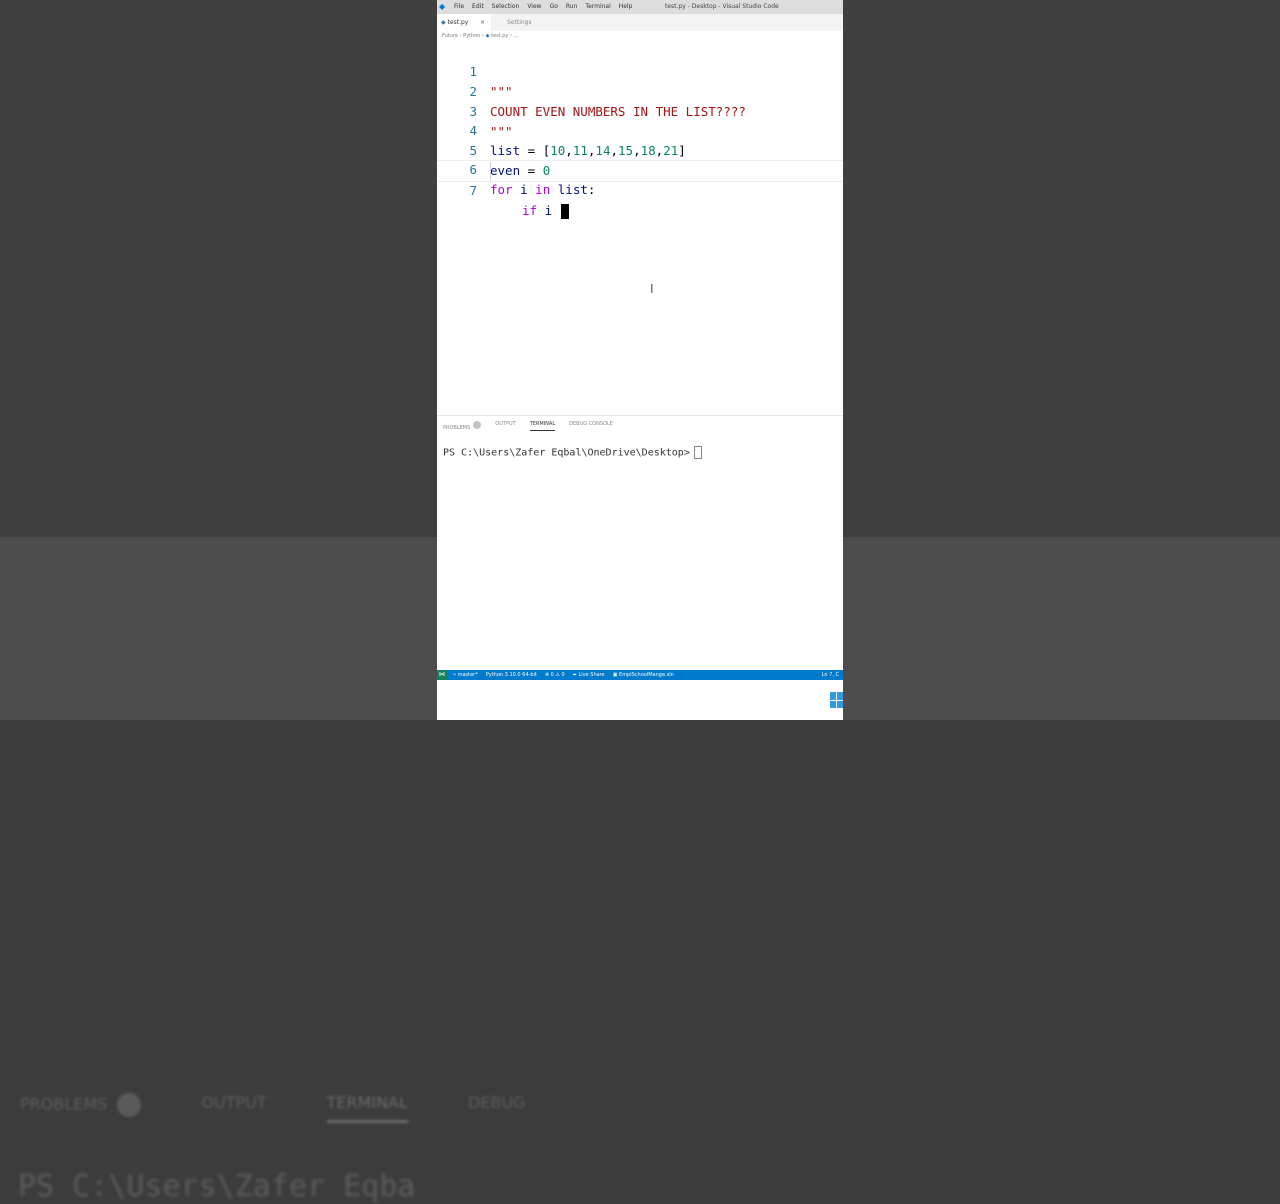 This screenshot has height=1204, width=1280. I want to click on window-title: test.py - Desktop - Visual Studio Code, so click(722, 6).